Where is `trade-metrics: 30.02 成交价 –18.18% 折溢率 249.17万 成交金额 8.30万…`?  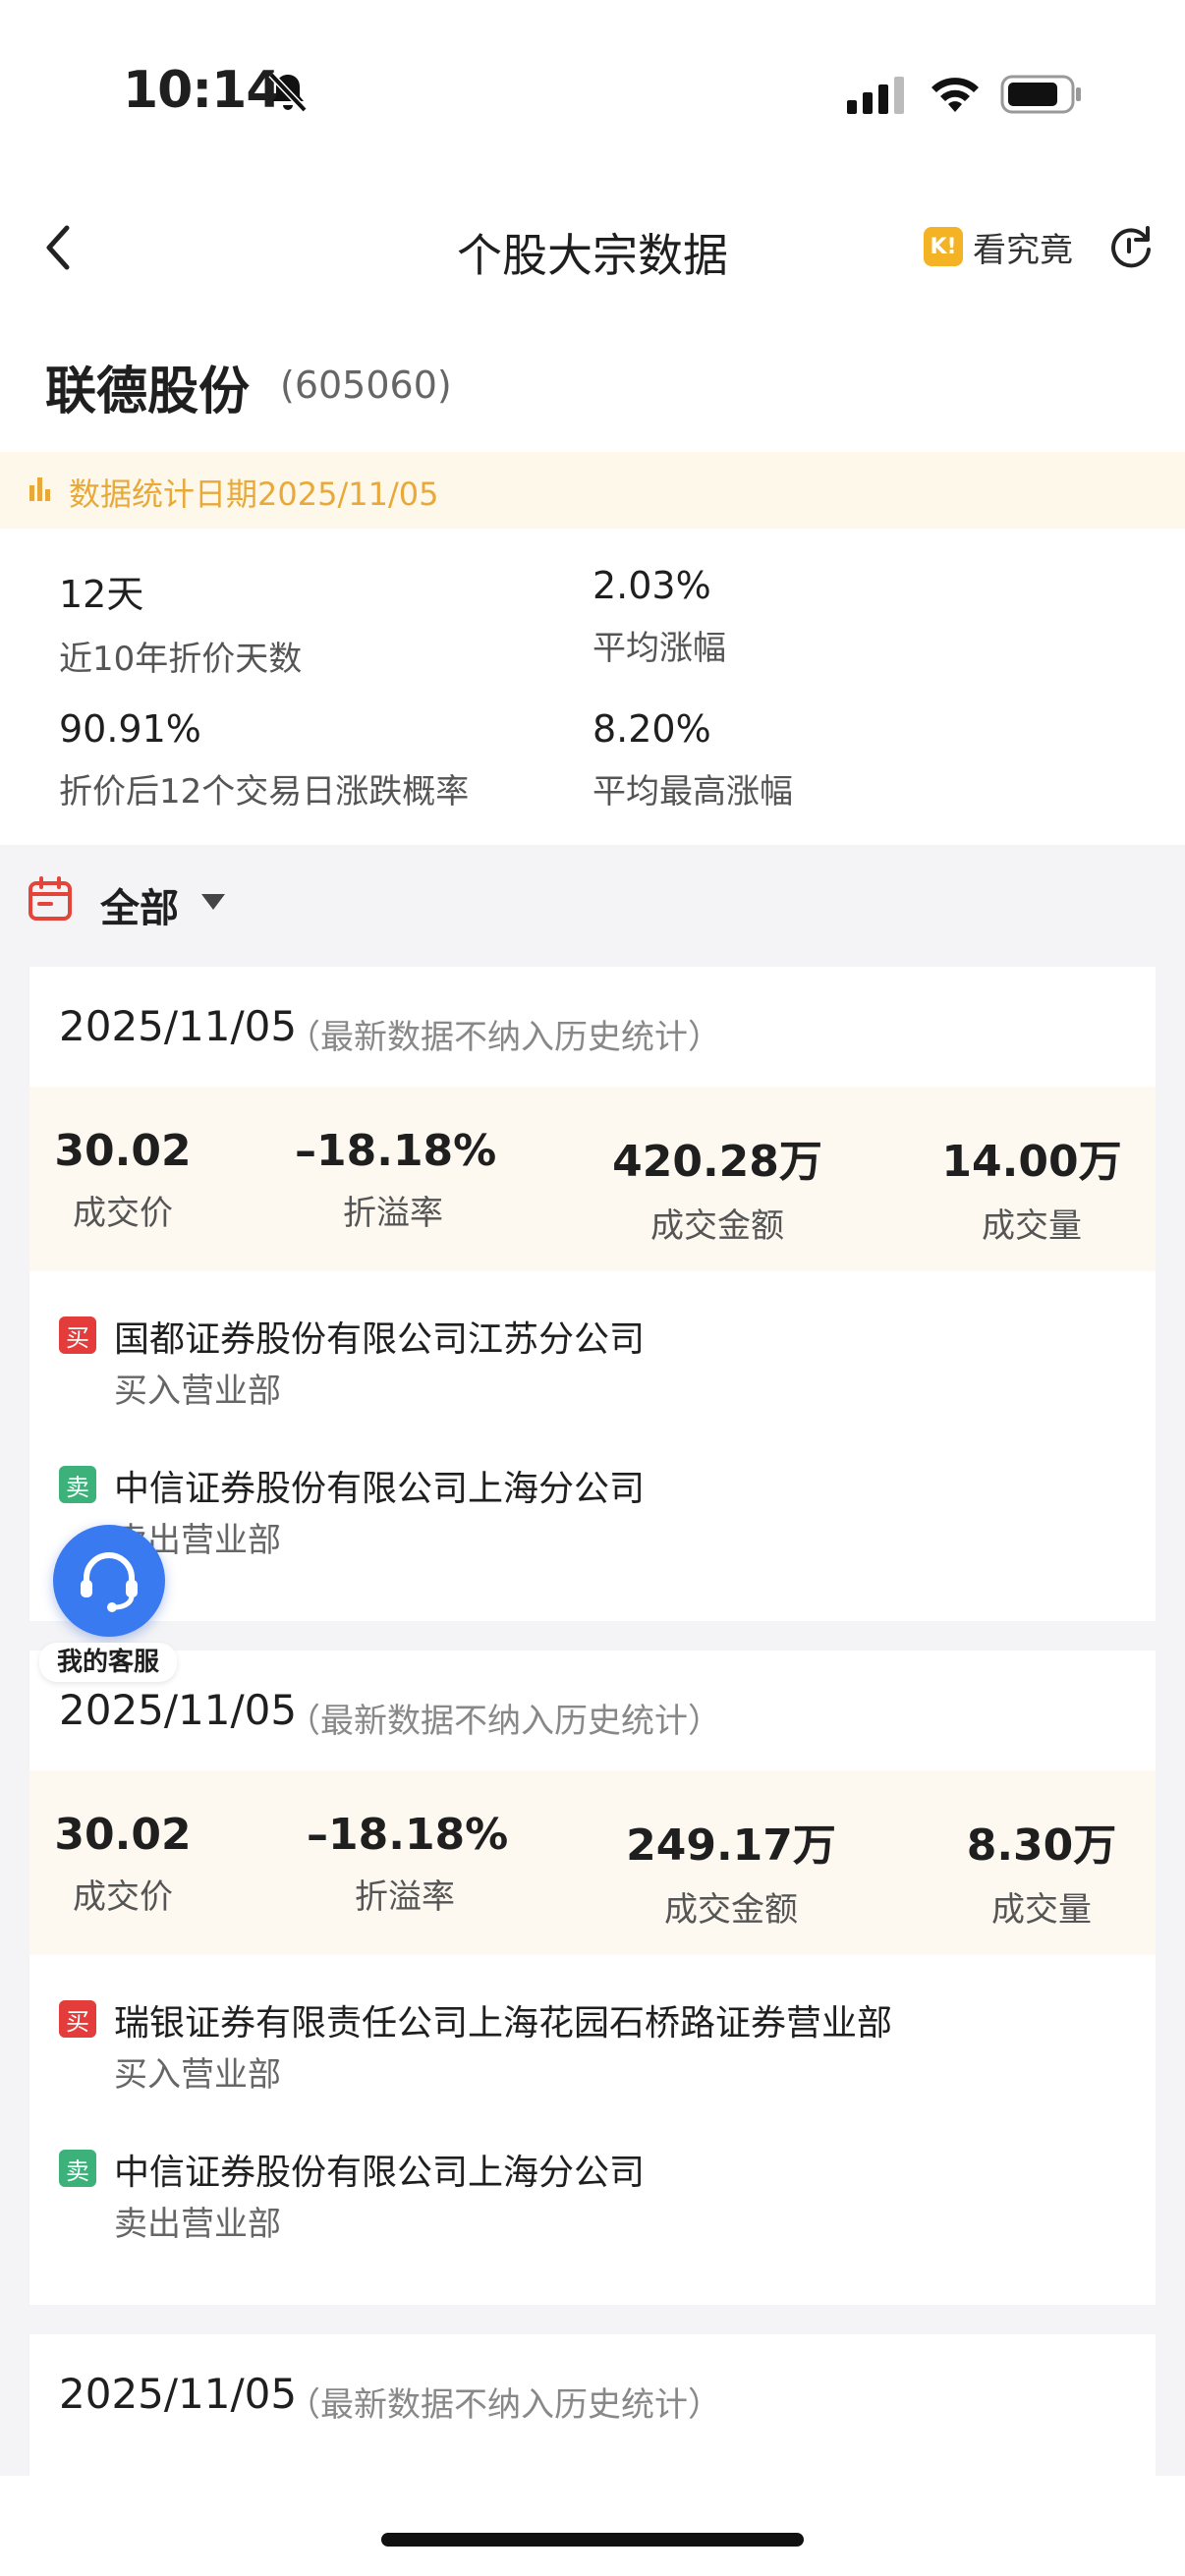 trade-metrics: 30.02 成交价 –18.18% 折溢率 249.17万 成交金额 8.30万… is located at coordinates (592, 1862).